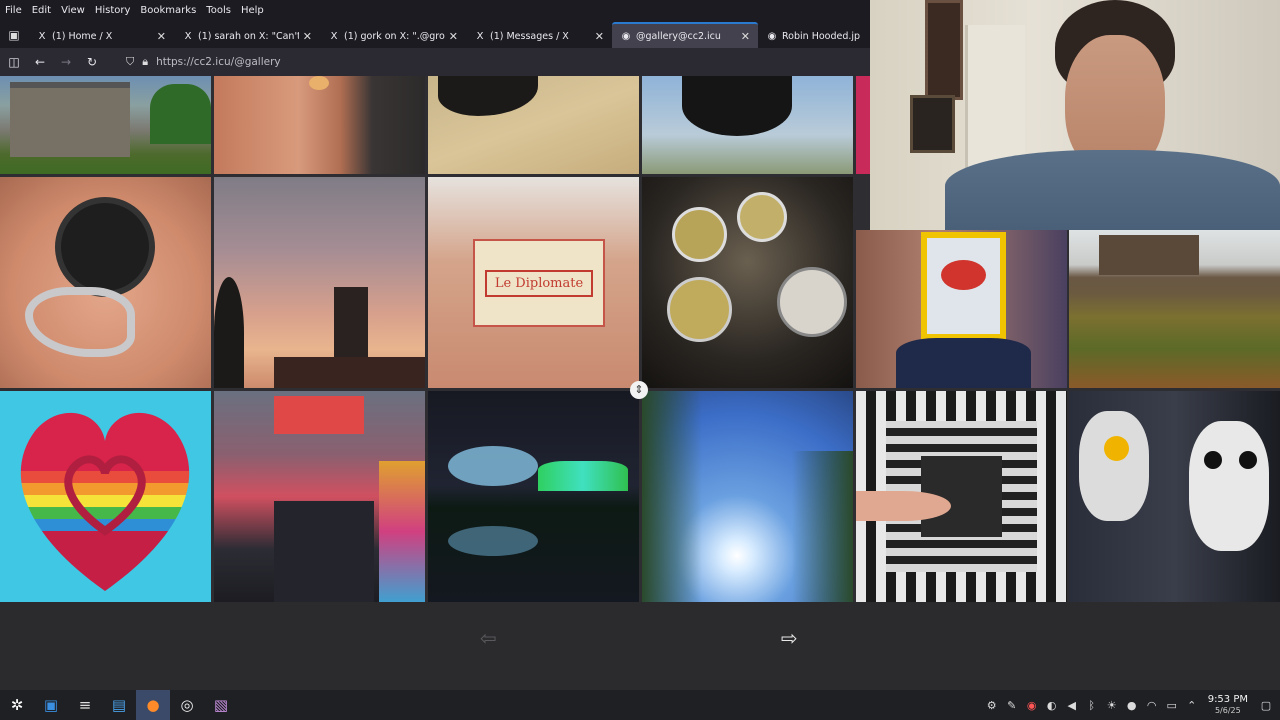 This screenshot has height=720, width=1280. What do you see at coordinates (640, 646) in the screenshot?
I see `gallery-controls: ⇦ ⇨` at bounding box center [640, 646].